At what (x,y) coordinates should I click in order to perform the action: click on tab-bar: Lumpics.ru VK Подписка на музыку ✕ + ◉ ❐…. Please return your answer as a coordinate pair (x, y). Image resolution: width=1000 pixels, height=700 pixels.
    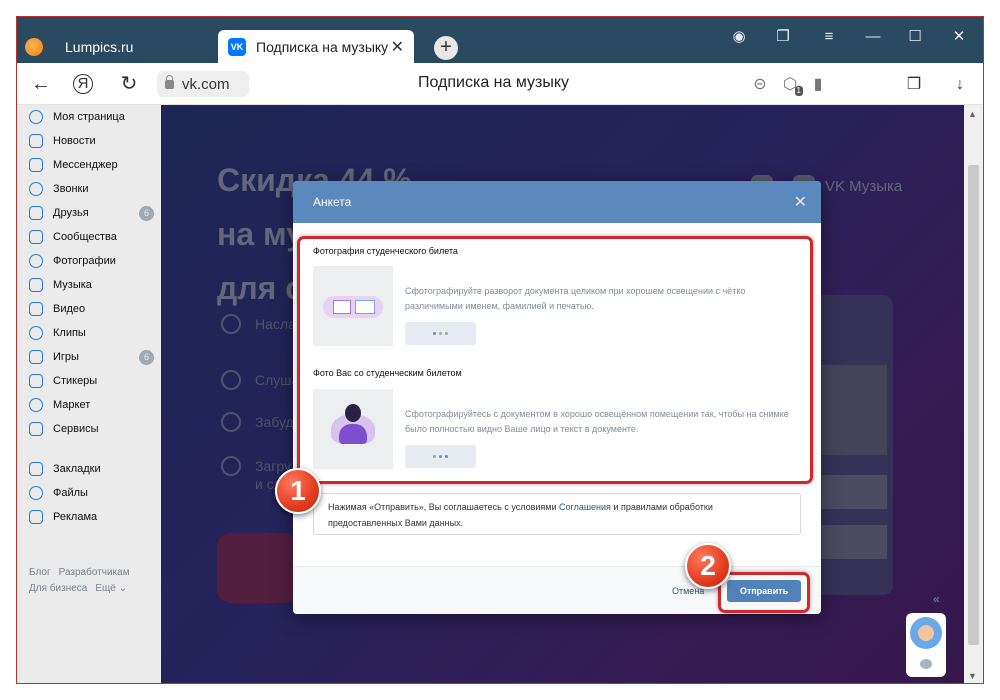
    Looking at the image, I should click on (500, 40).